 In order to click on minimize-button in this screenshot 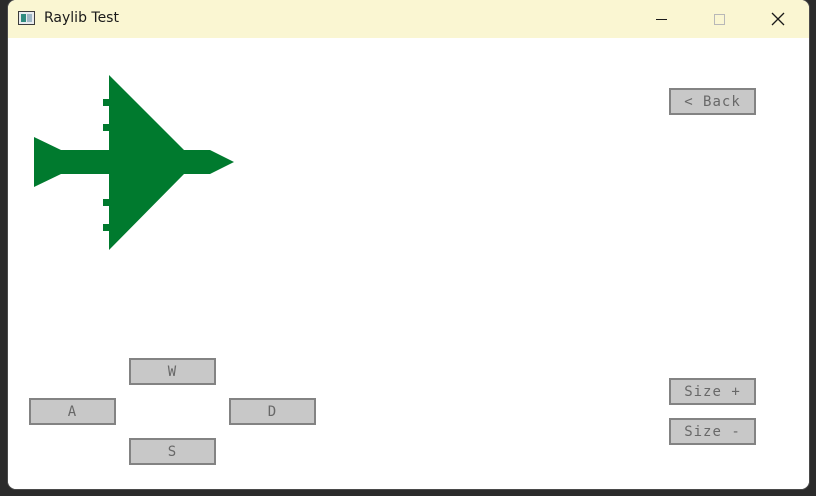, I will do `click(661, 19)`.